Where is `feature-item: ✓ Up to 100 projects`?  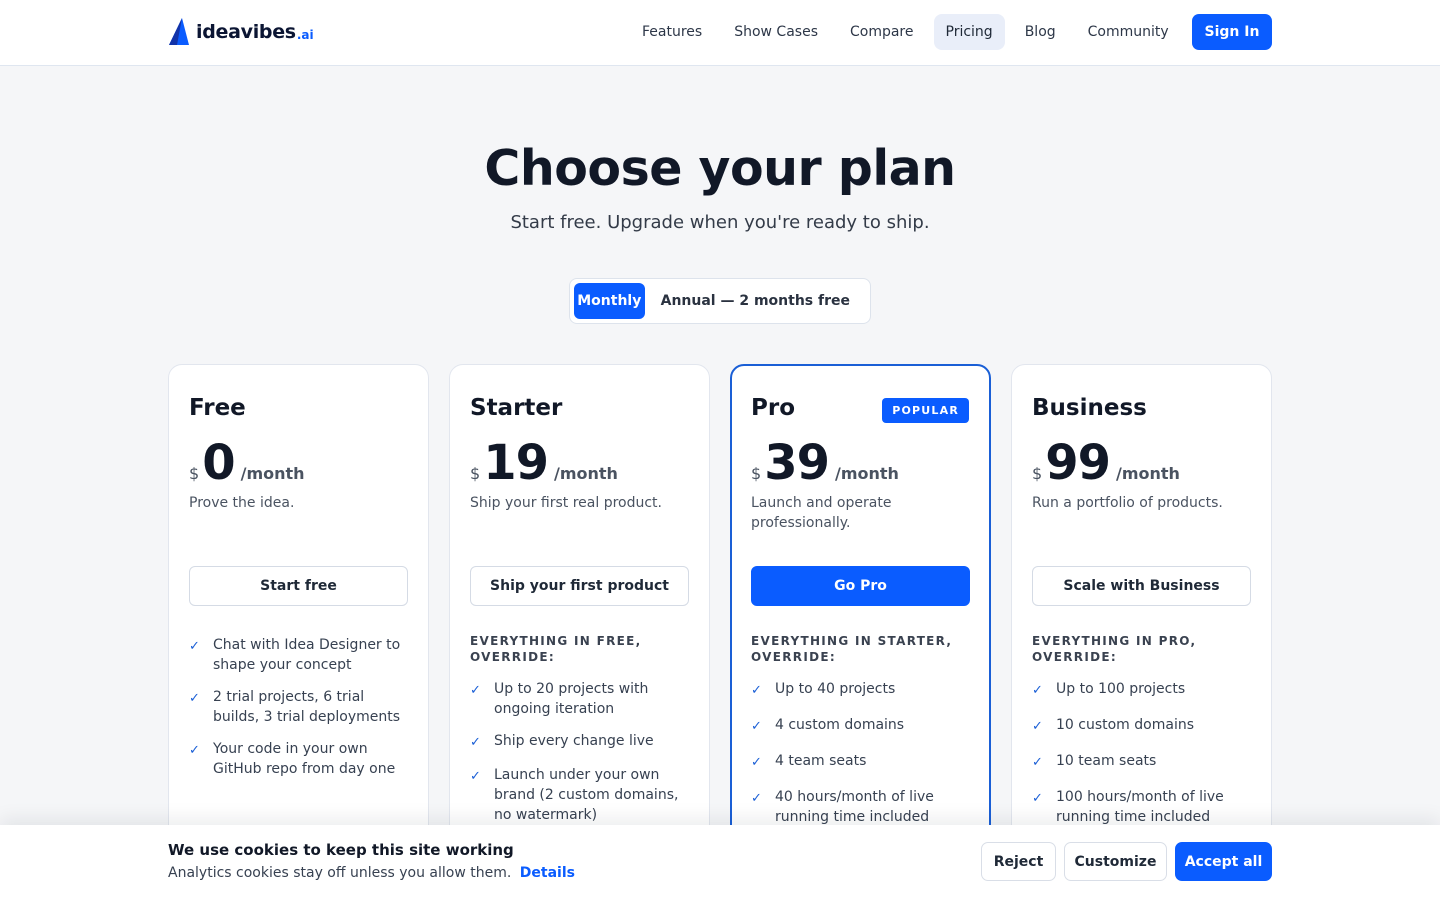 feature-item: ✓ Up to 100 projects is located at coordinates (1143, 690).